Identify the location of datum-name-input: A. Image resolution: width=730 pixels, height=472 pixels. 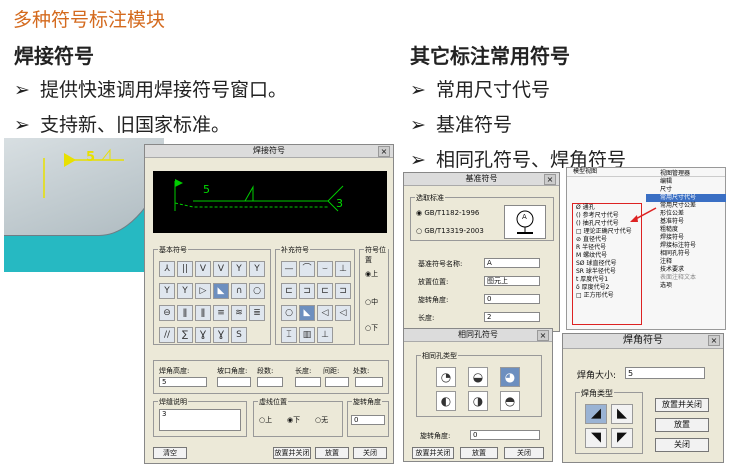
(512, 263).